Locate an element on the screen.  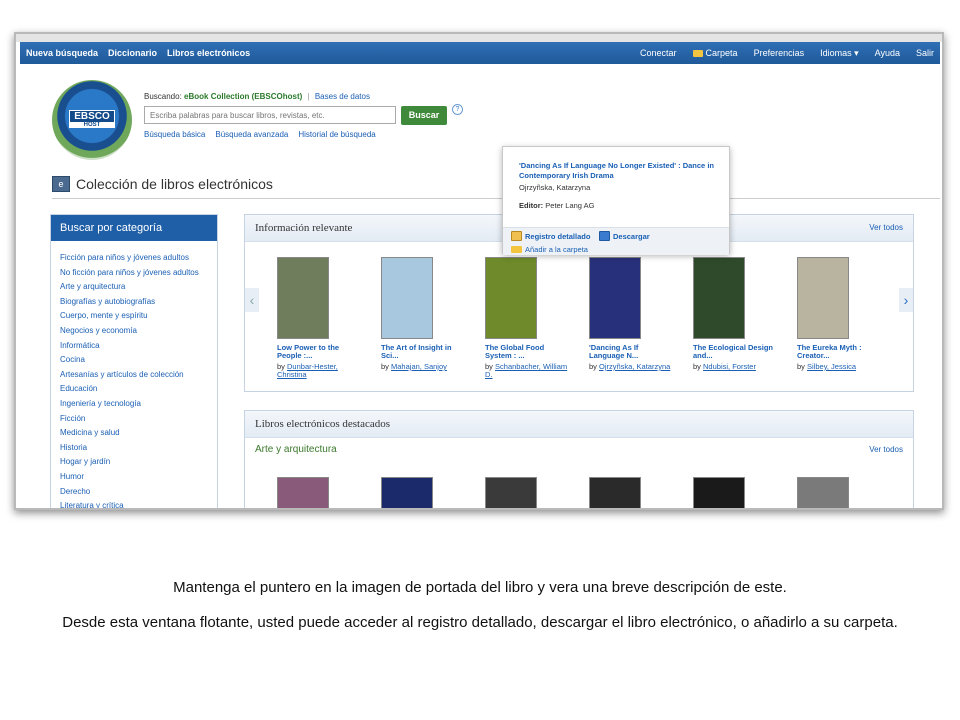
category-link: Informática is located at coordinates (134, 346).